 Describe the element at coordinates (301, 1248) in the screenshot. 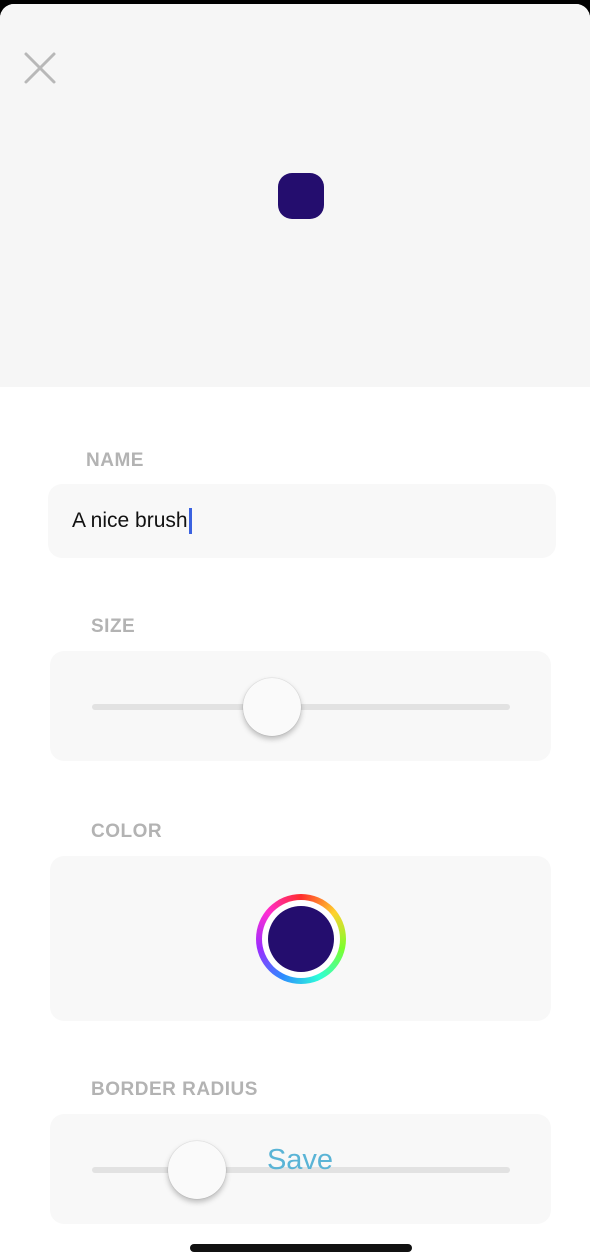

I see `home-indicator` at that location.